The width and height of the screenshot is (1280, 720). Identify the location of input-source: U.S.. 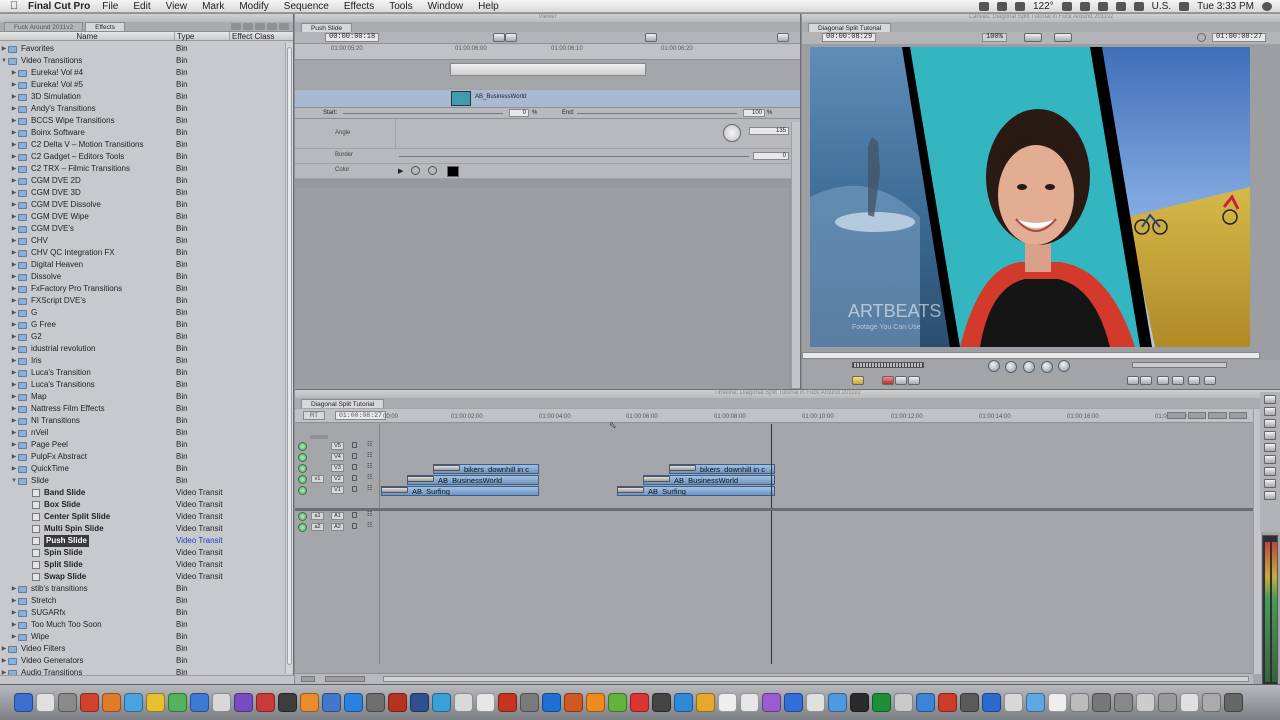
(1161, 6).